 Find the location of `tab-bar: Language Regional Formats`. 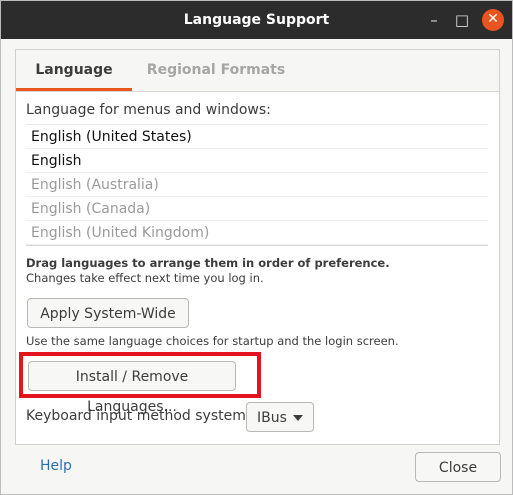

tab-bar: Language Regional Formats is located at coordinates (257, 71).